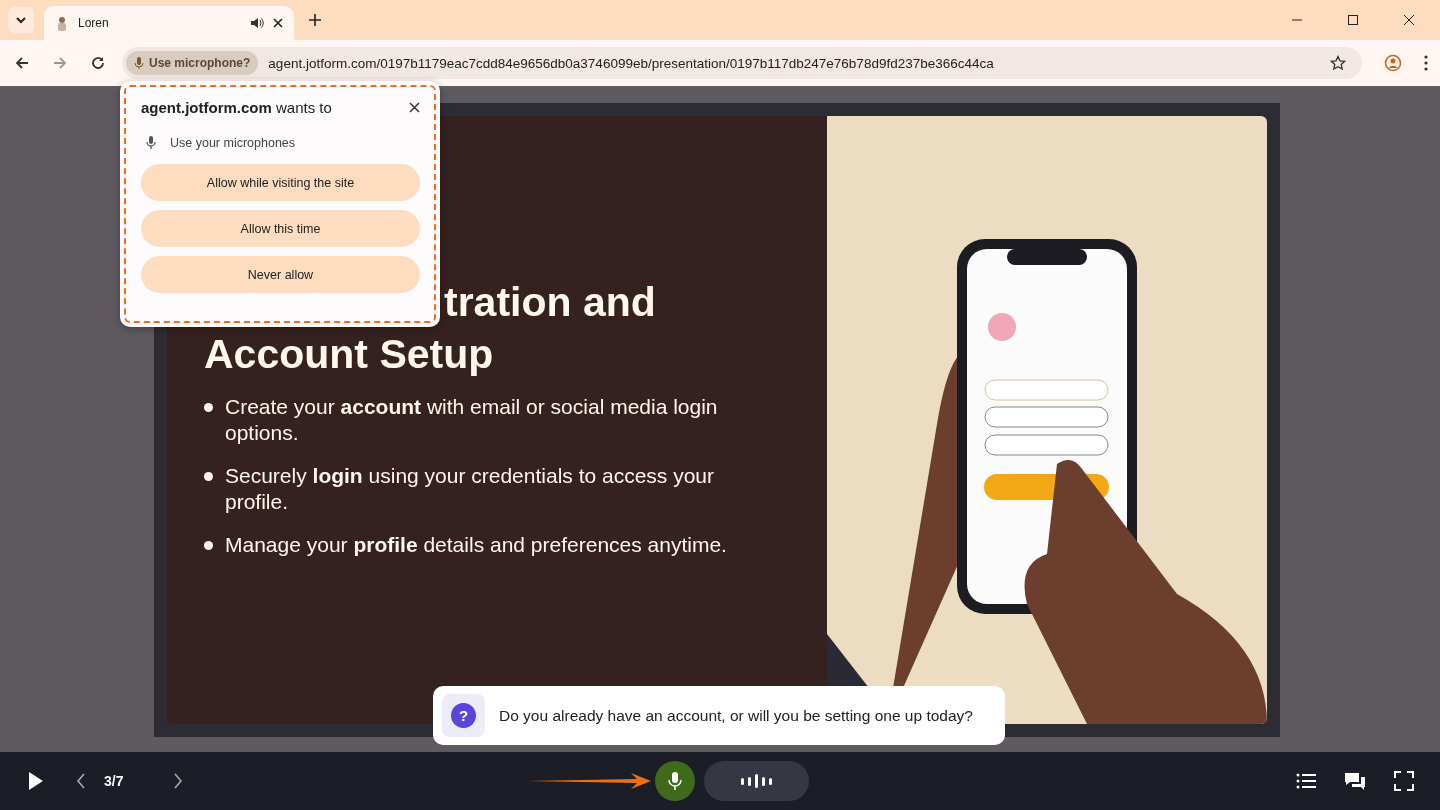 The height and width of the screenshot is (810, 1440). Describe the element at coordinates (22, 63) in the screenshot. I see `back-icon` at that location.